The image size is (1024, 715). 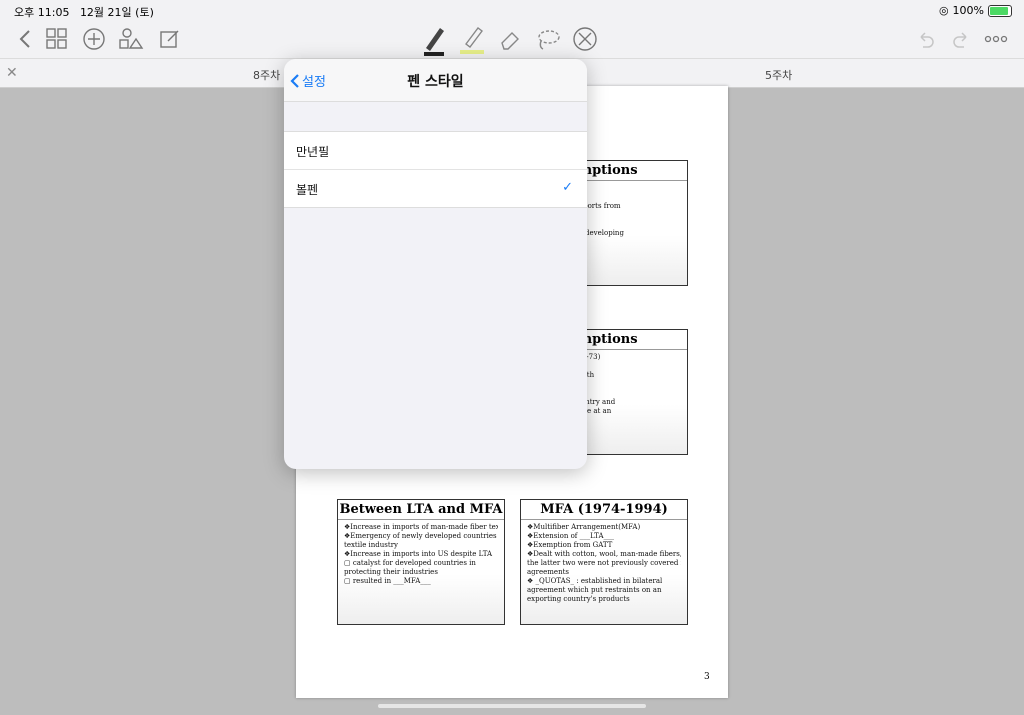 I want to click on slide-title: Between LTA and MFA, so click(x=421, y=510).